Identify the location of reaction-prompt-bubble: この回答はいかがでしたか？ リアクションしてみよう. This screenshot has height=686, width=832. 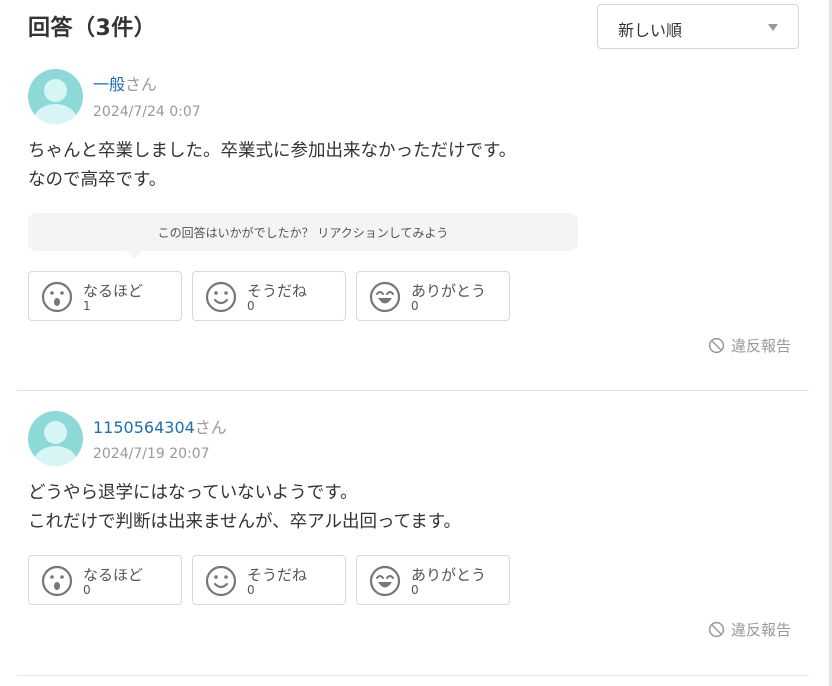
(303, 236).